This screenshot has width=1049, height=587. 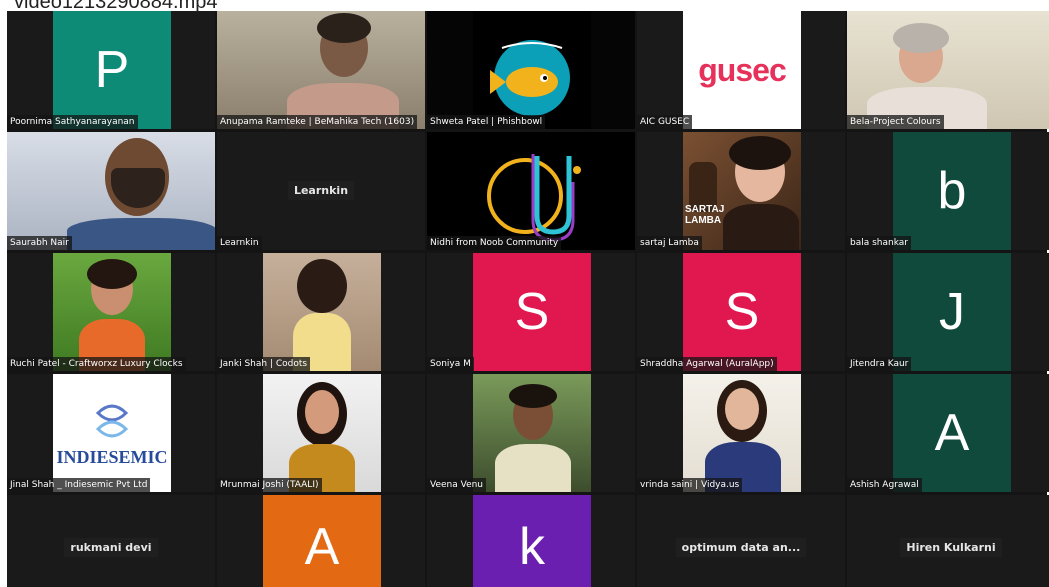 I want to click on phishbowl-logo, so click(x=532, y=70).